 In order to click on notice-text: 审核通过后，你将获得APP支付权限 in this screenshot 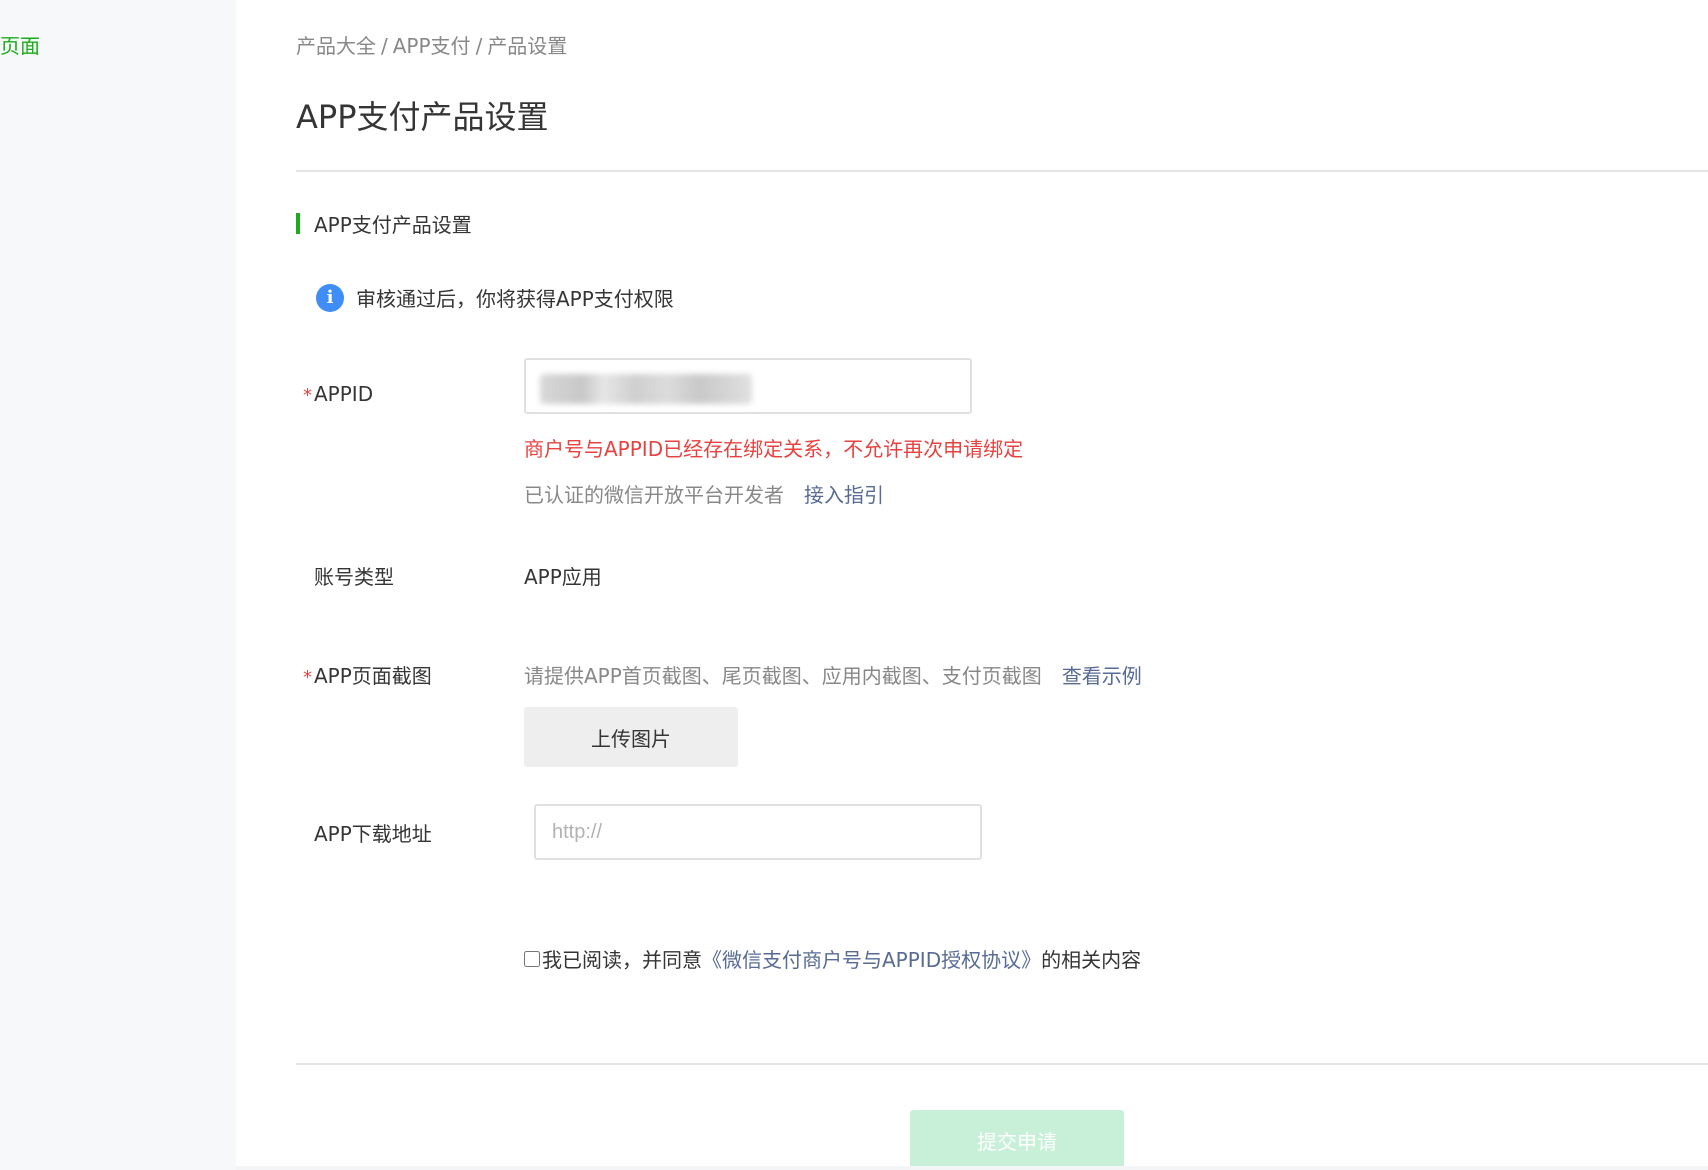, I will do `click(515, 299)`.